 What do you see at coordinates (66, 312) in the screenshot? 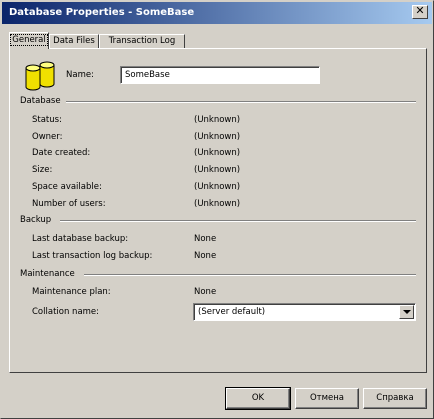
I see `collation-name-label: Collation name:` at bounding box center [66, 312].